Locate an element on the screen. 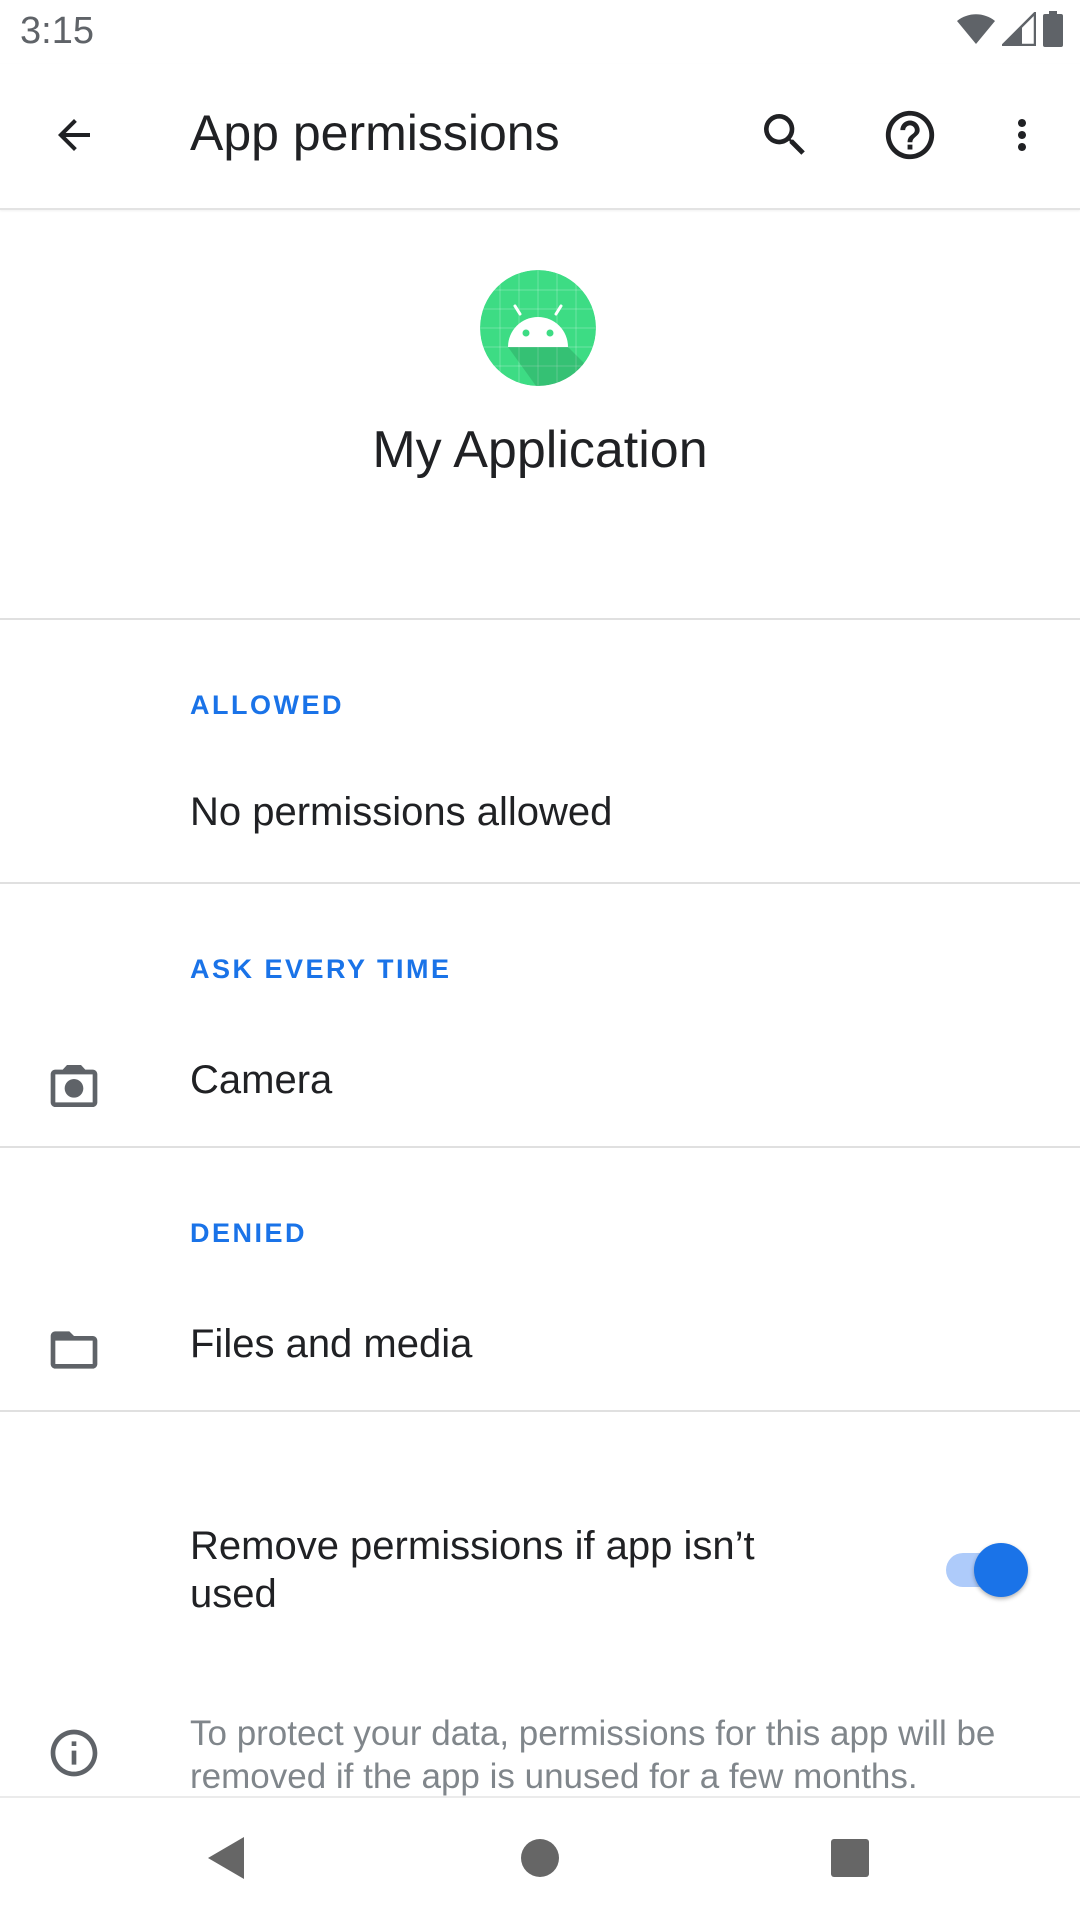  android-app-icon is located at coordinates (538, 328).